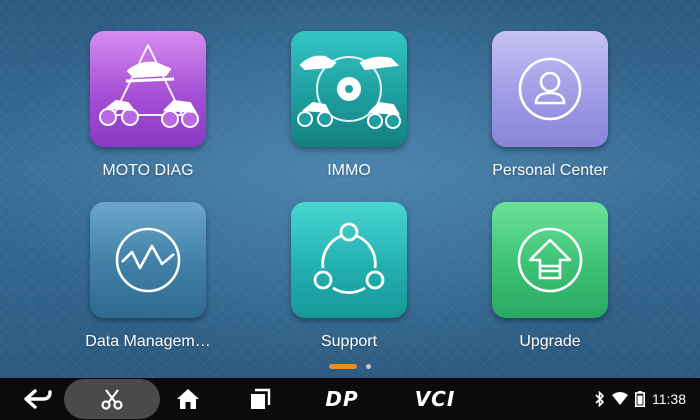 Image resolution: width=700 pixels, height=420 pixels. What do you see at coordinates (349, 170) in the screenshot?
I see `app-label: IMMO` at bounding box center [349, 170].